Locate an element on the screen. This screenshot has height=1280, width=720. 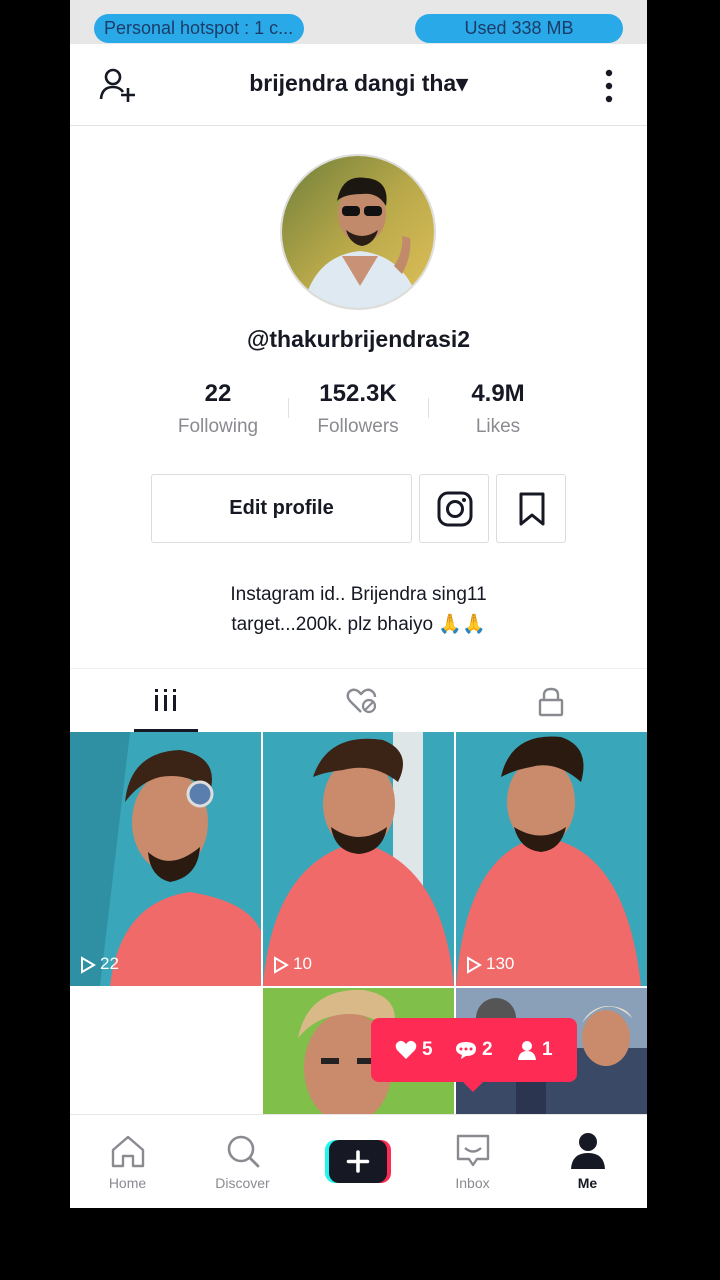
favorites-button is located at coordinates (531, 508).